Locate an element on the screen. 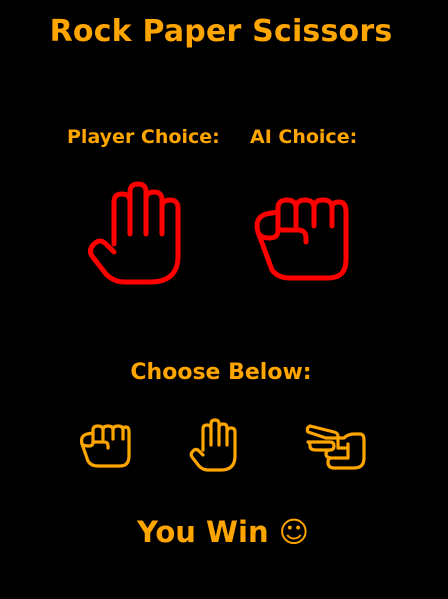 This screenshot has width=448, height=599. paper-button is located at coordinates (215, 445).